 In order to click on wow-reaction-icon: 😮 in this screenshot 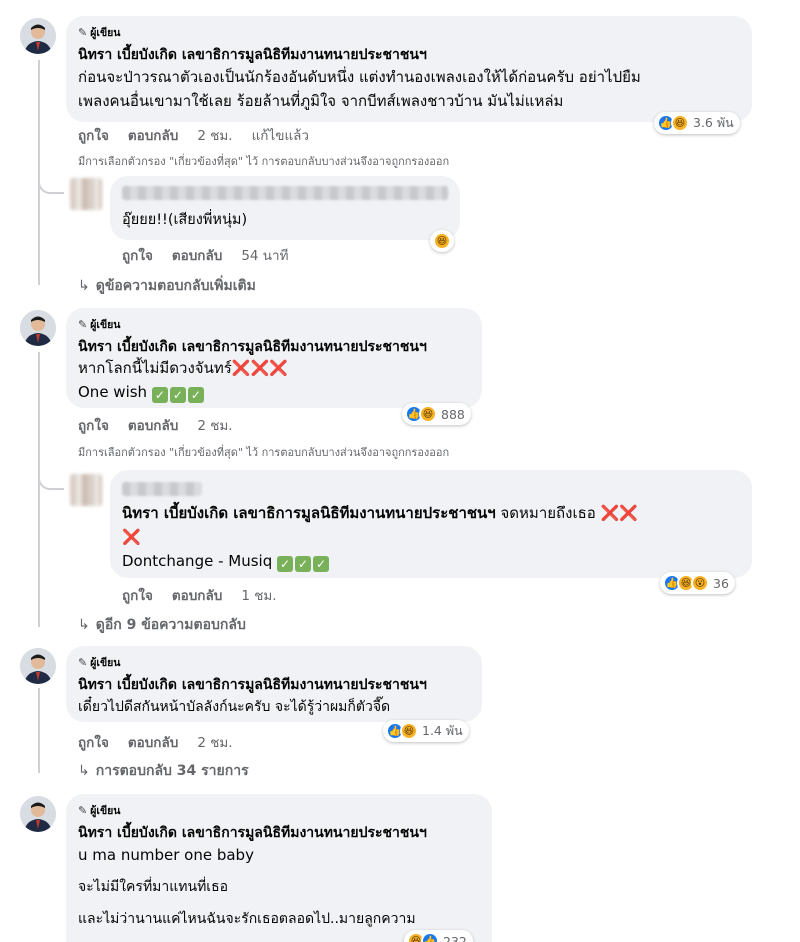, I will do `click(700, 583)`.